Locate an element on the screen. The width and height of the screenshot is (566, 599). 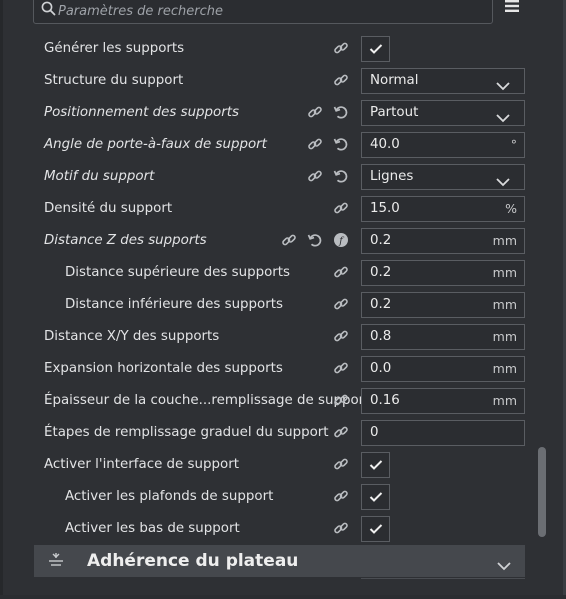
setting-row: Densité du support 15.0% is located at coordinates (270, 209).